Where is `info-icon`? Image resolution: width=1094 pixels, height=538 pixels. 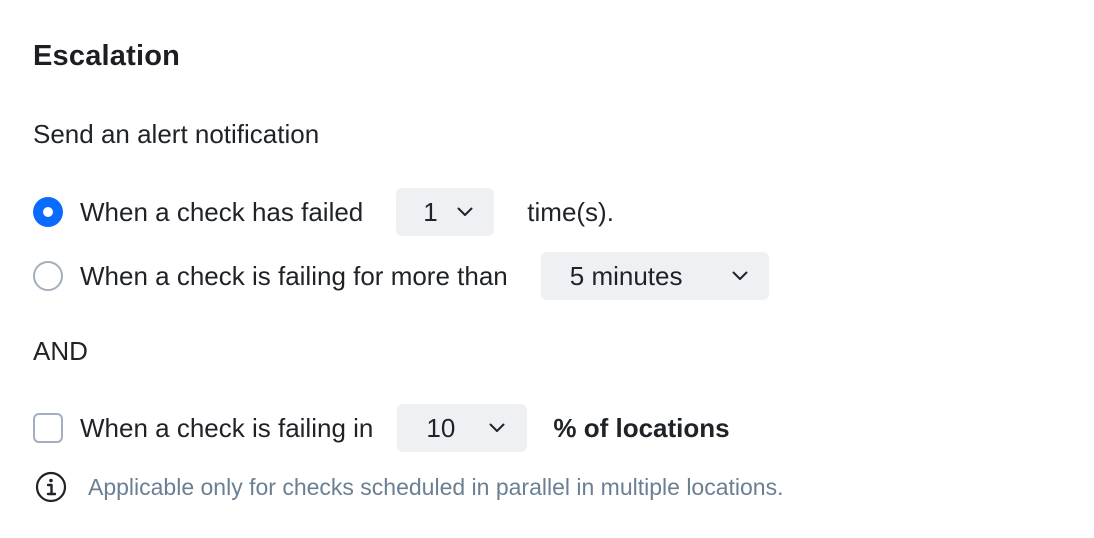 info-icon is located at coordinates (51, 487).